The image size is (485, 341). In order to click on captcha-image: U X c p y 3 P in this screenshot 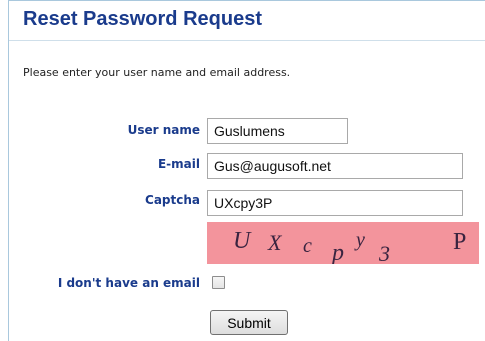, I will do `click(343, 243)`.